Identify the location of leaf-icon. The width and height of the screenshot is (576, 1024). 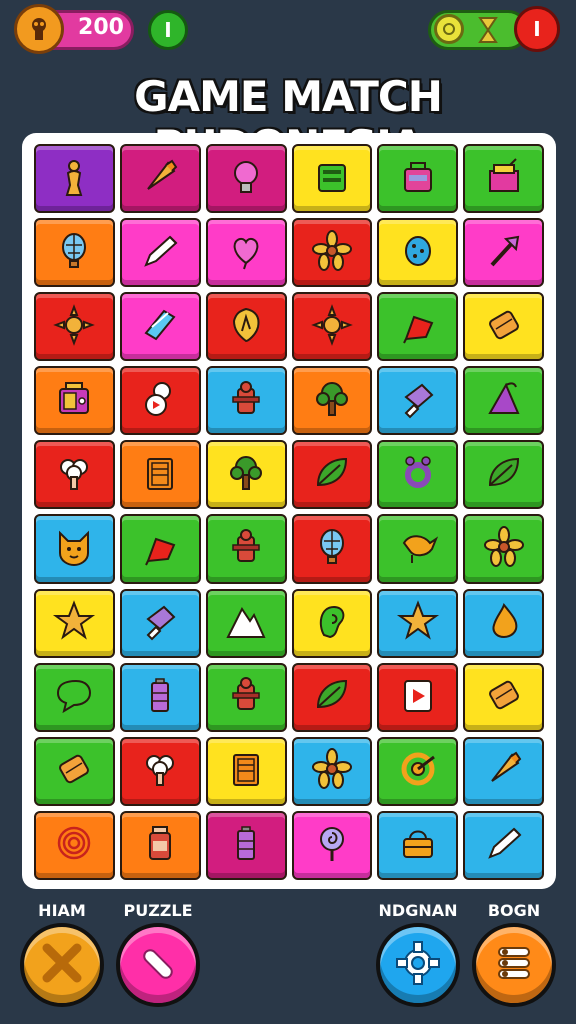
(504, 475).